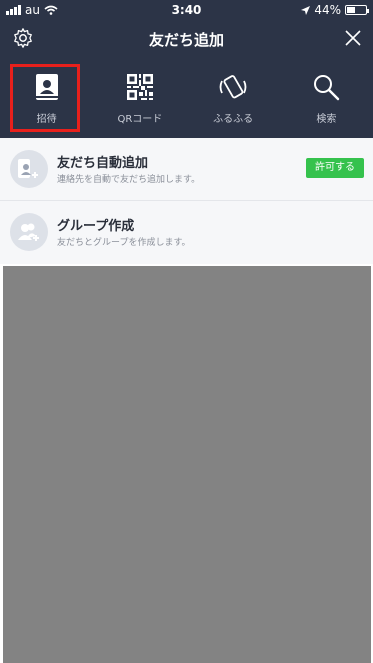  Describe the element at coordinates (353, 38) in the screenshot. I see `close-icon` at that location.